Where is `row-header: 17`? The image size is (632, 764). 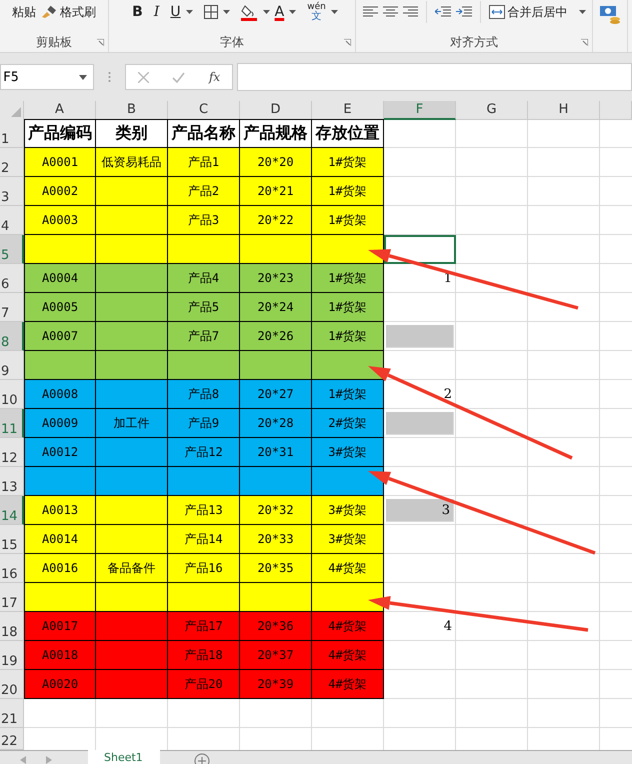
row-header: 17 is located at coordinates (12, 597).